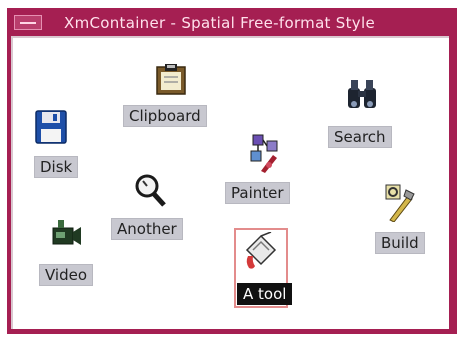 This screenshot has height=338, width=461. What do you see at coordinates (66, 275) in the screenshot?
I see `icon-label: Video` at bounding box center [66, 275].